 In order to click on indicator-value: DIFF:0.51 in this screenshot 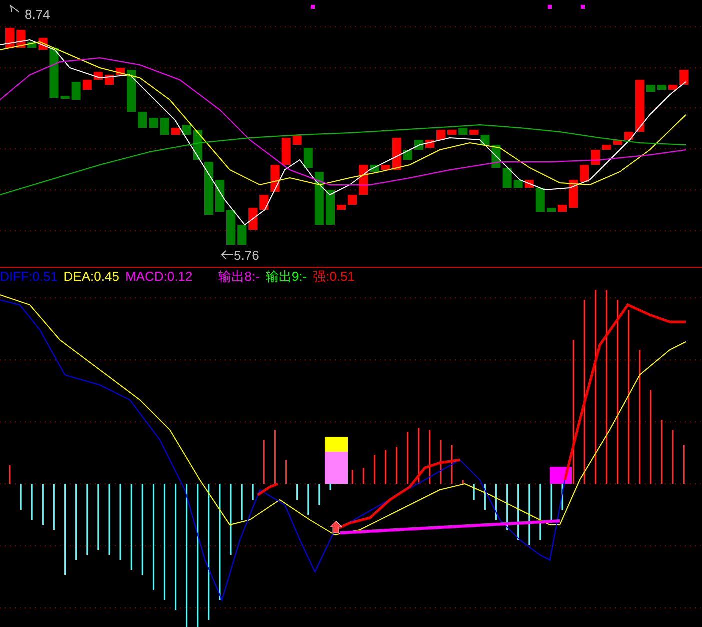, I will do `click(29, 277)`.